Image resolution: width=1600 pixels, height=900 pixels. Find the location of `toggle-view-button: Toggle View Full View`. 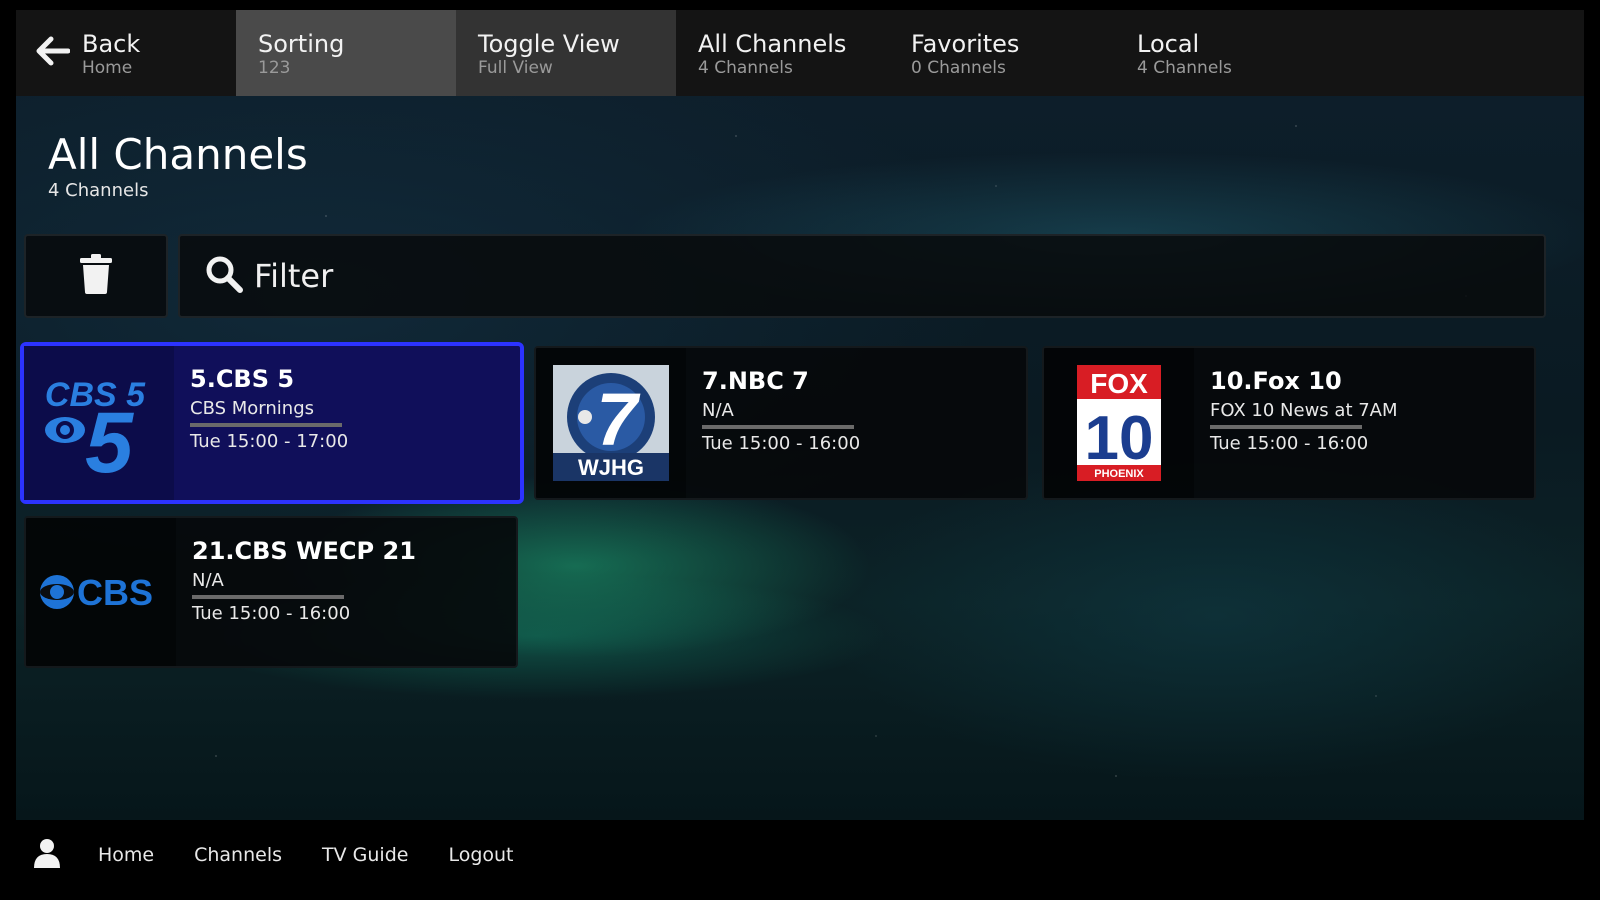

toggle-view-button: Toggle View Full View is located at coordinates (566, 53).